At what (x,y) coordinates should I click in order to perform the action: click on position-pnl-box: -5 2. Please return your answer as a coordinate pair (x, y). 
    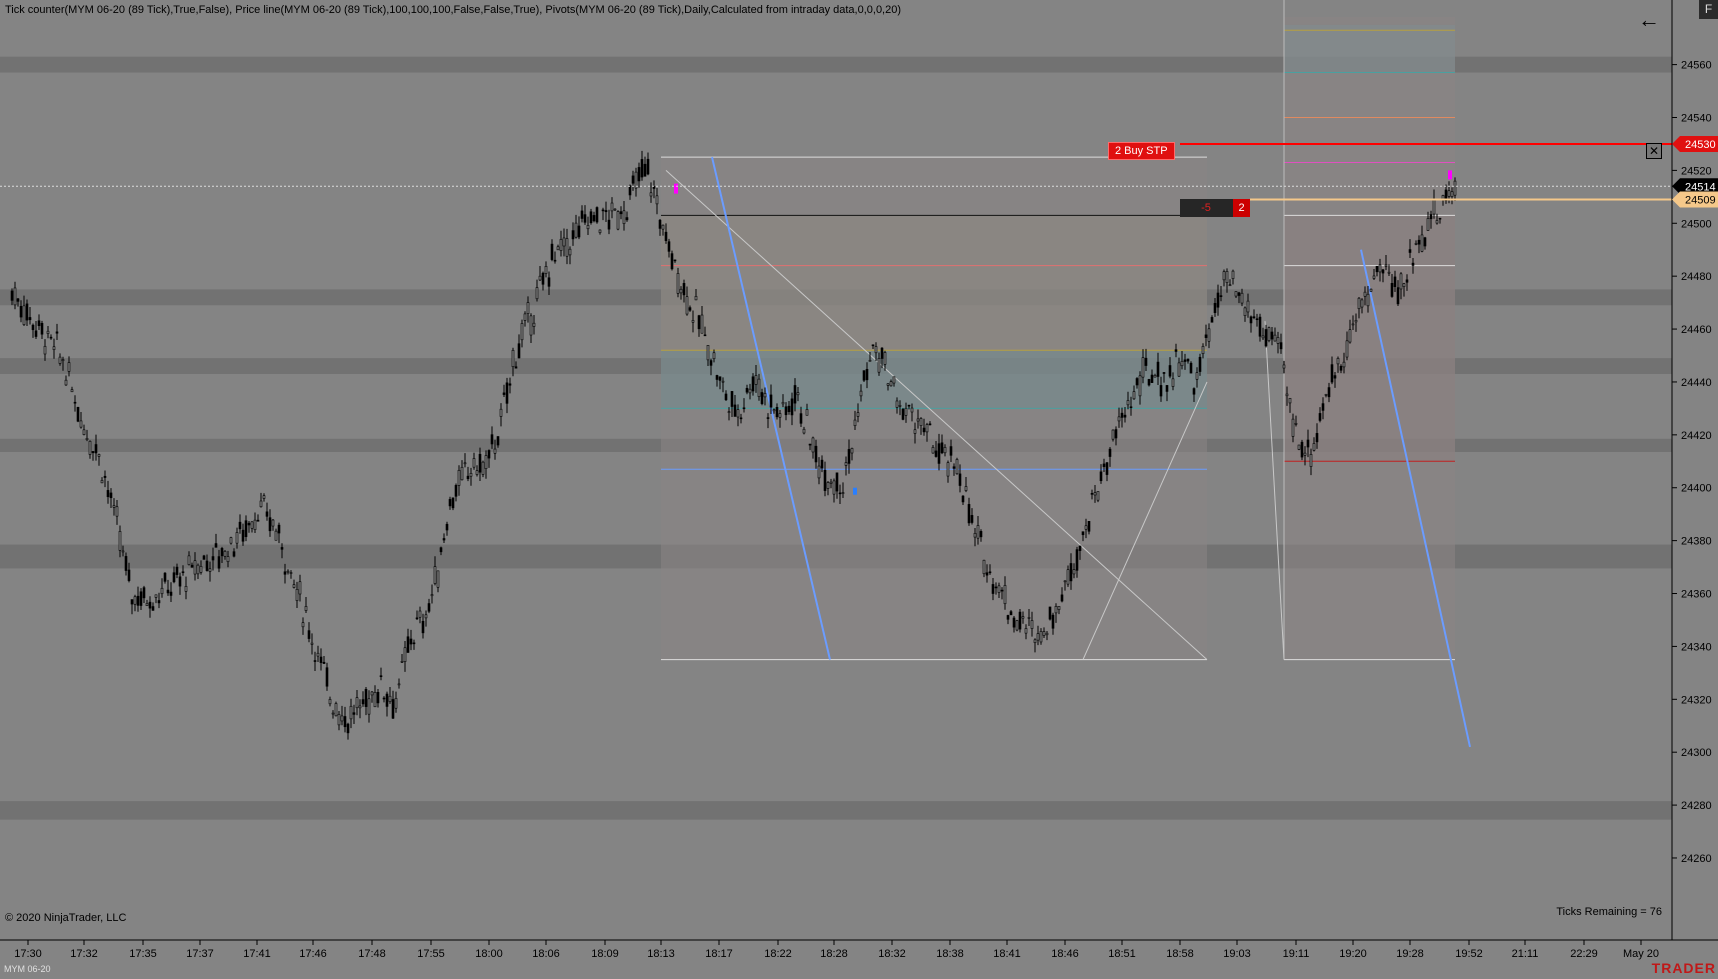
    Looking at the image, I should click on (1215, 208).